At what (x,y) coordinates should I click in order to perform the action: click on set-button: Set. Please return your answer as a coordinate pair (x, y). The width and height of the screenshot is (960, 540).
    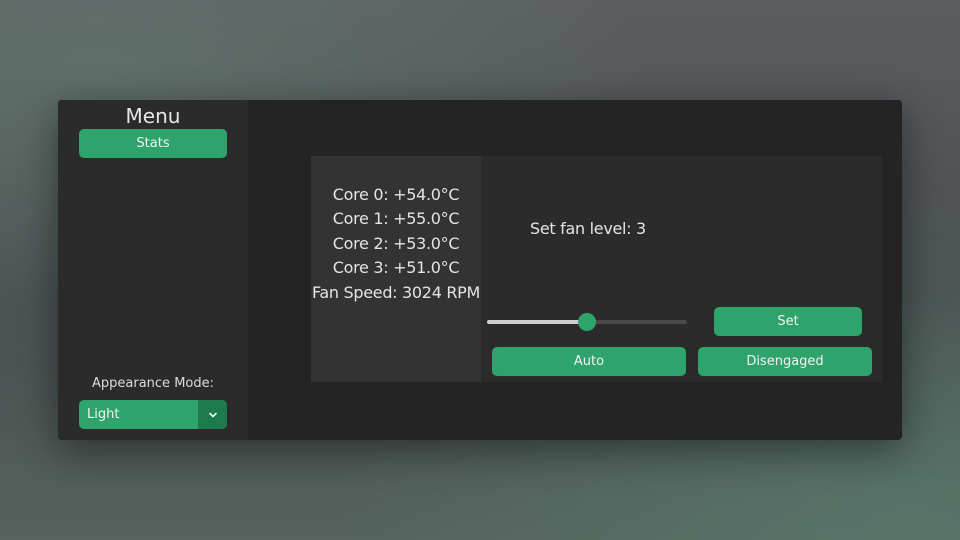
    Looking at the image, I should click on (788, 321).